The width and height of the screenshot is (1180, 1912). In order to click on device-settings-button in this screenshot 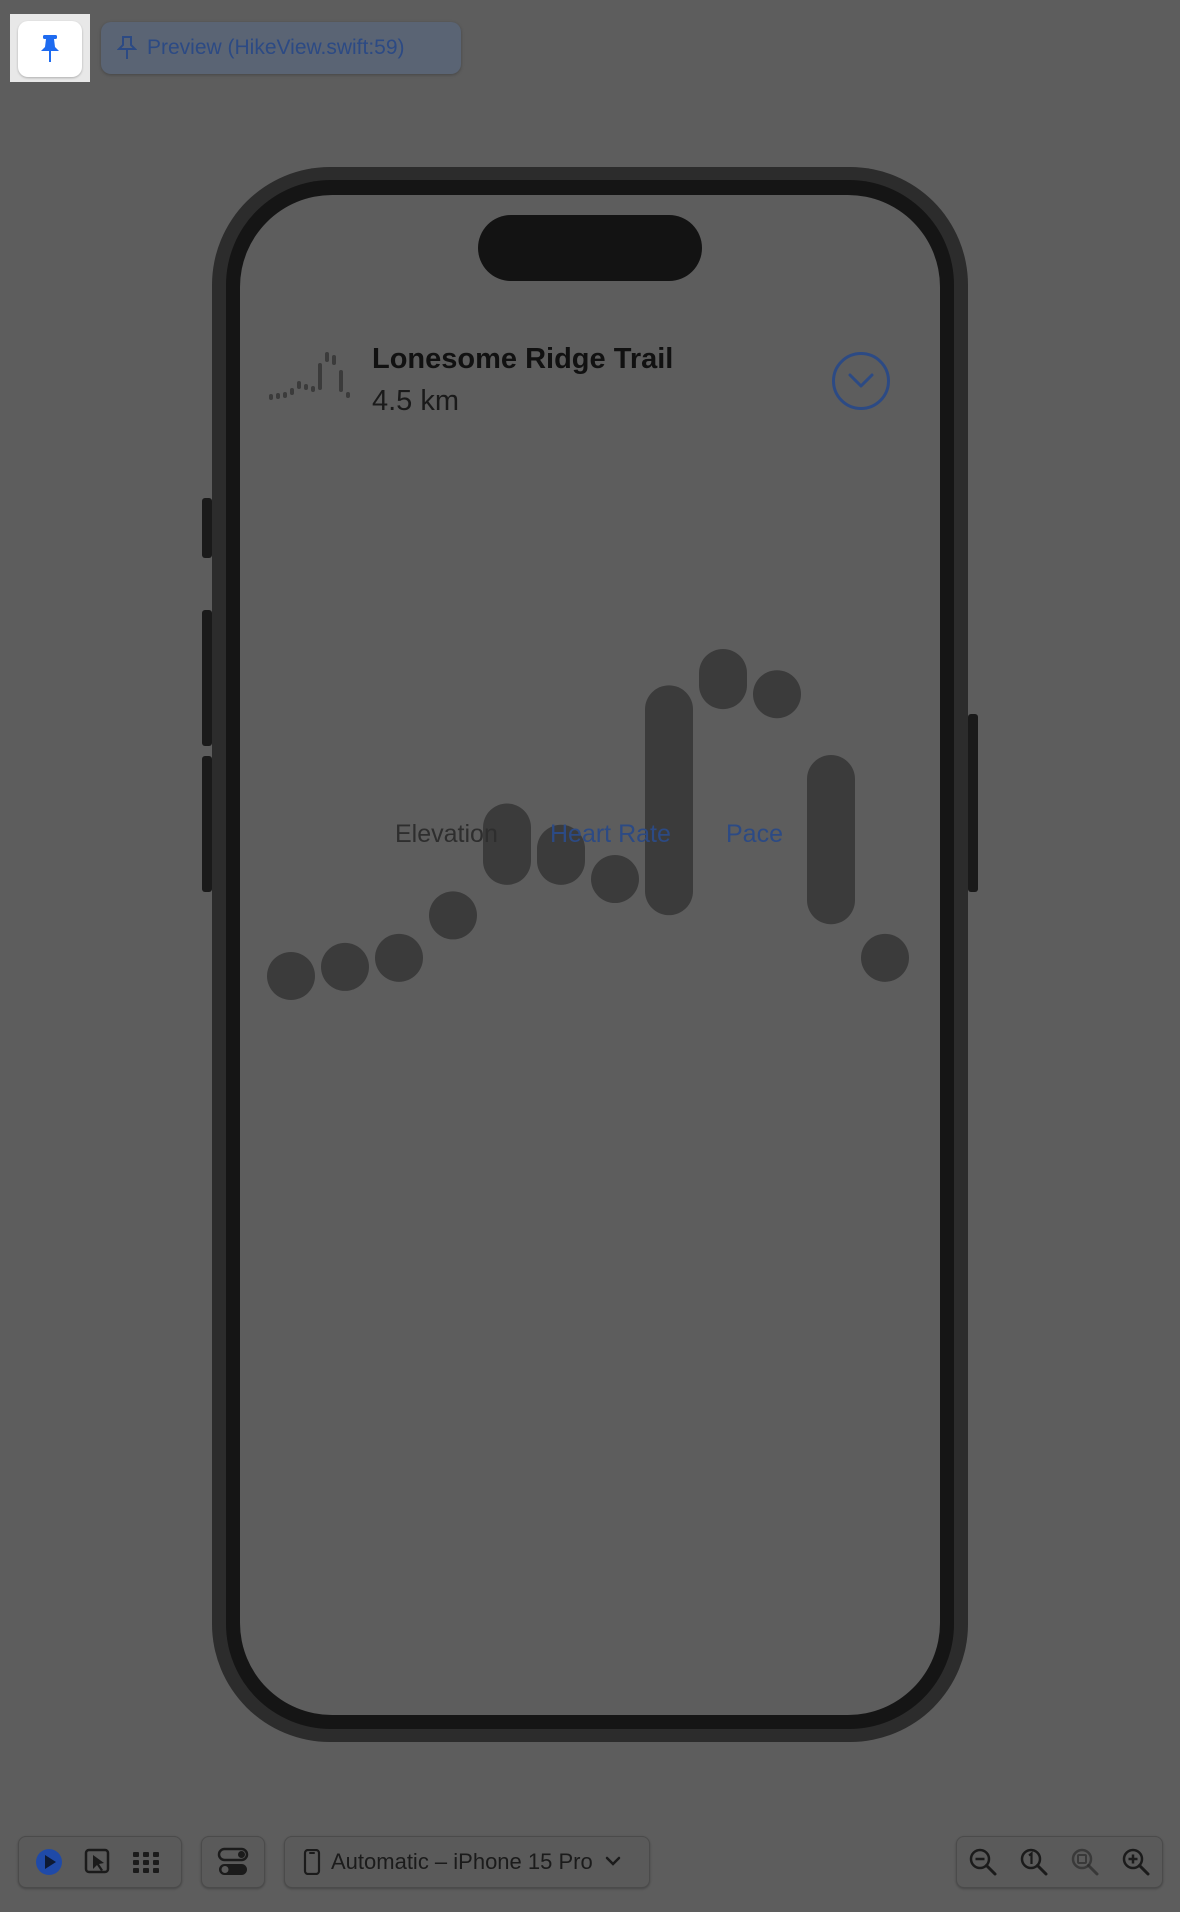, I will do `click(233, 1862)`.